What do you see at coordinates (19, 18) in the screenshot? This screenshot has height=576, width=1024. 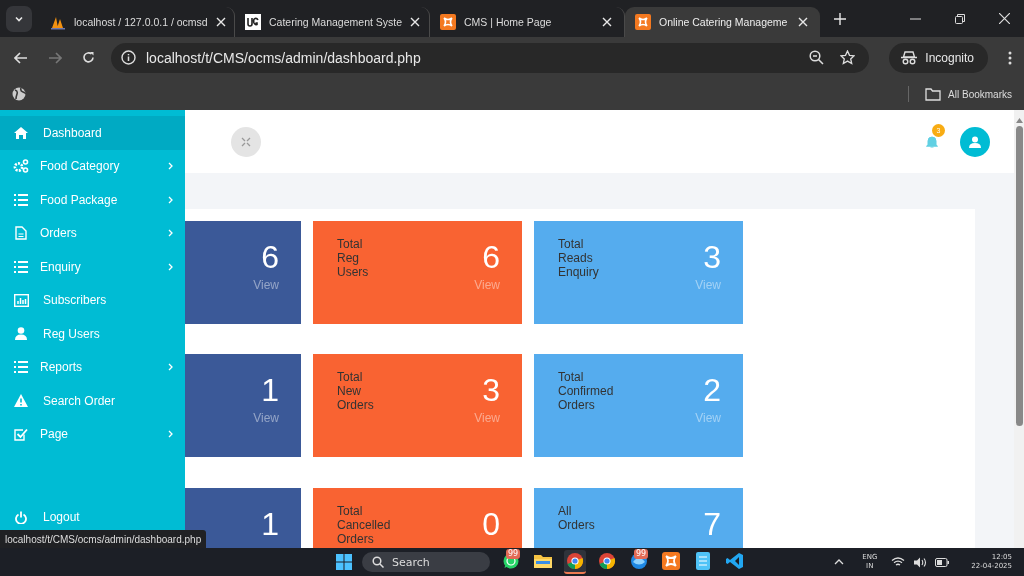 I see `tab-search-button` at bounding box center [19, 18].